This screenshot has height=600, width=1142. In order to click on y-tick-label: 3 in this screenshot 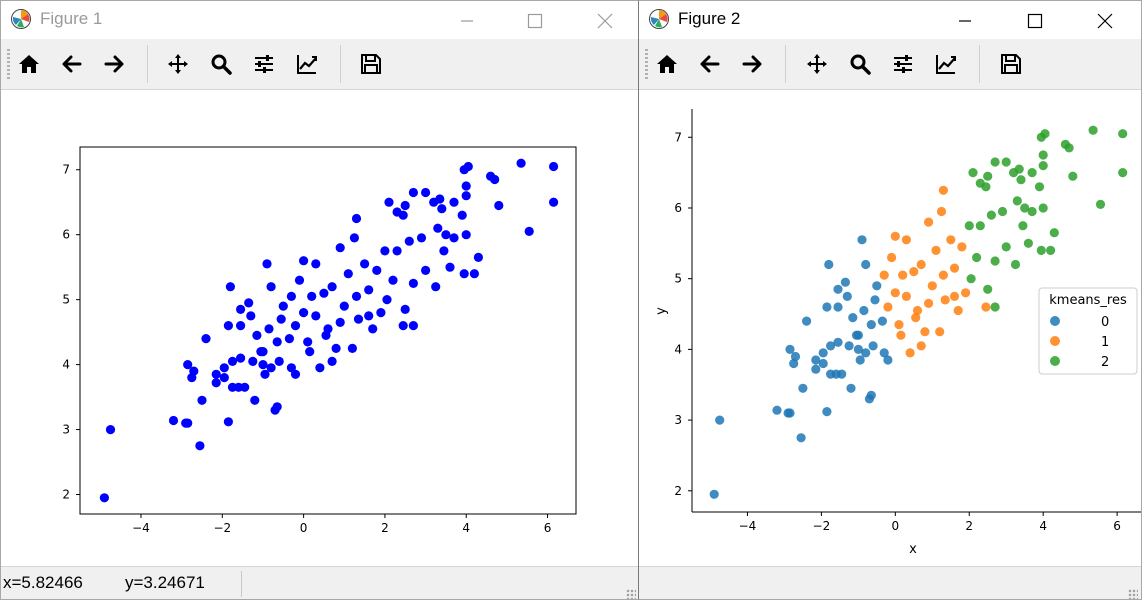, I will do `click(66, 430)`.